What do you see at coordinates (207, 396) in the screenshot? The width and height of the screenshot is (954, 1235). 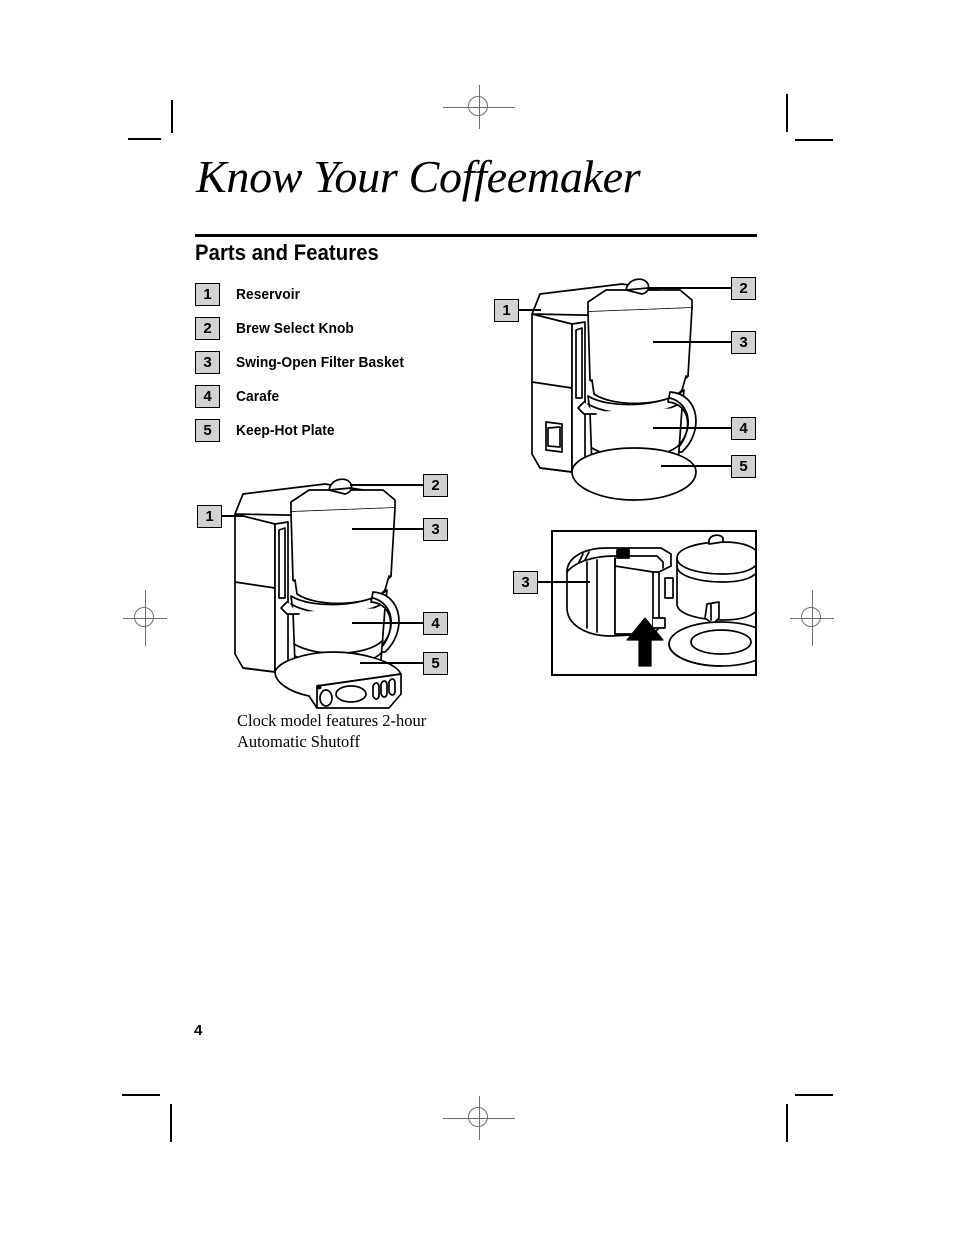 I see `part-number-badge: 4` at bounding box center [207, 396].